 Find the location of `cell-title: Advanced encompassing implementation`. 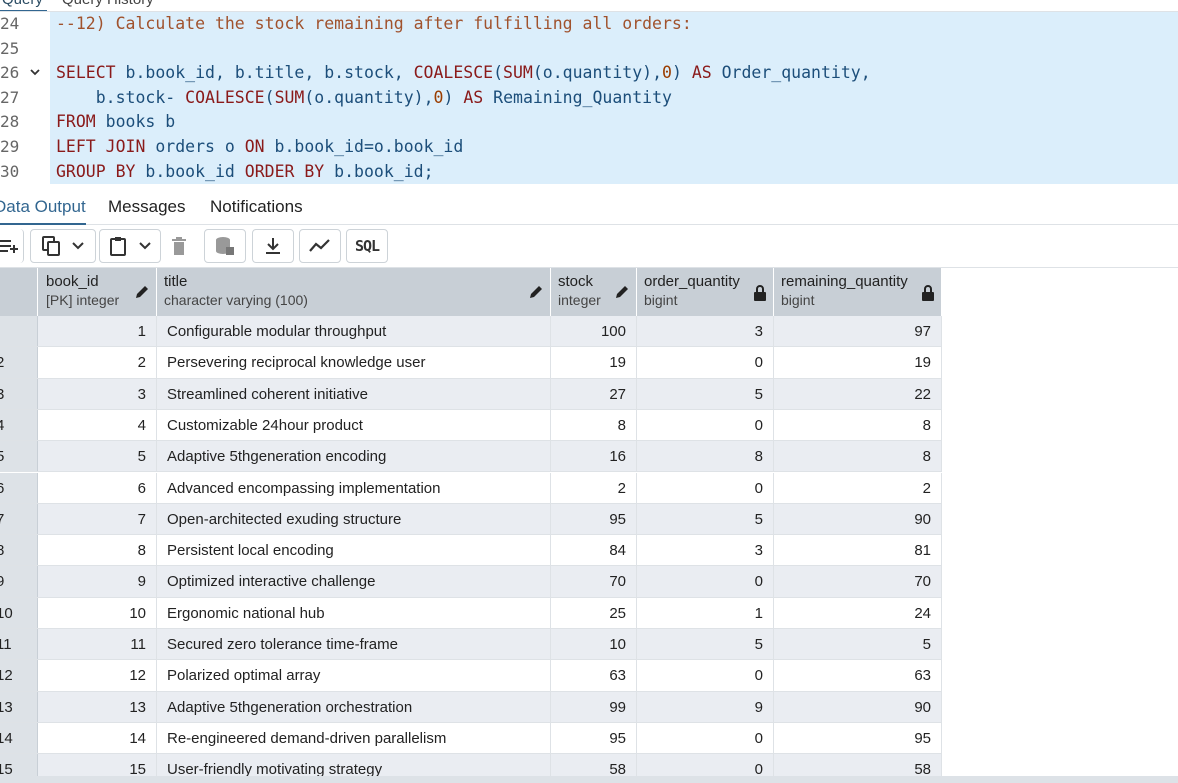

cell-title: Advanced encompassing implementation is located at coordinates (354, 487).